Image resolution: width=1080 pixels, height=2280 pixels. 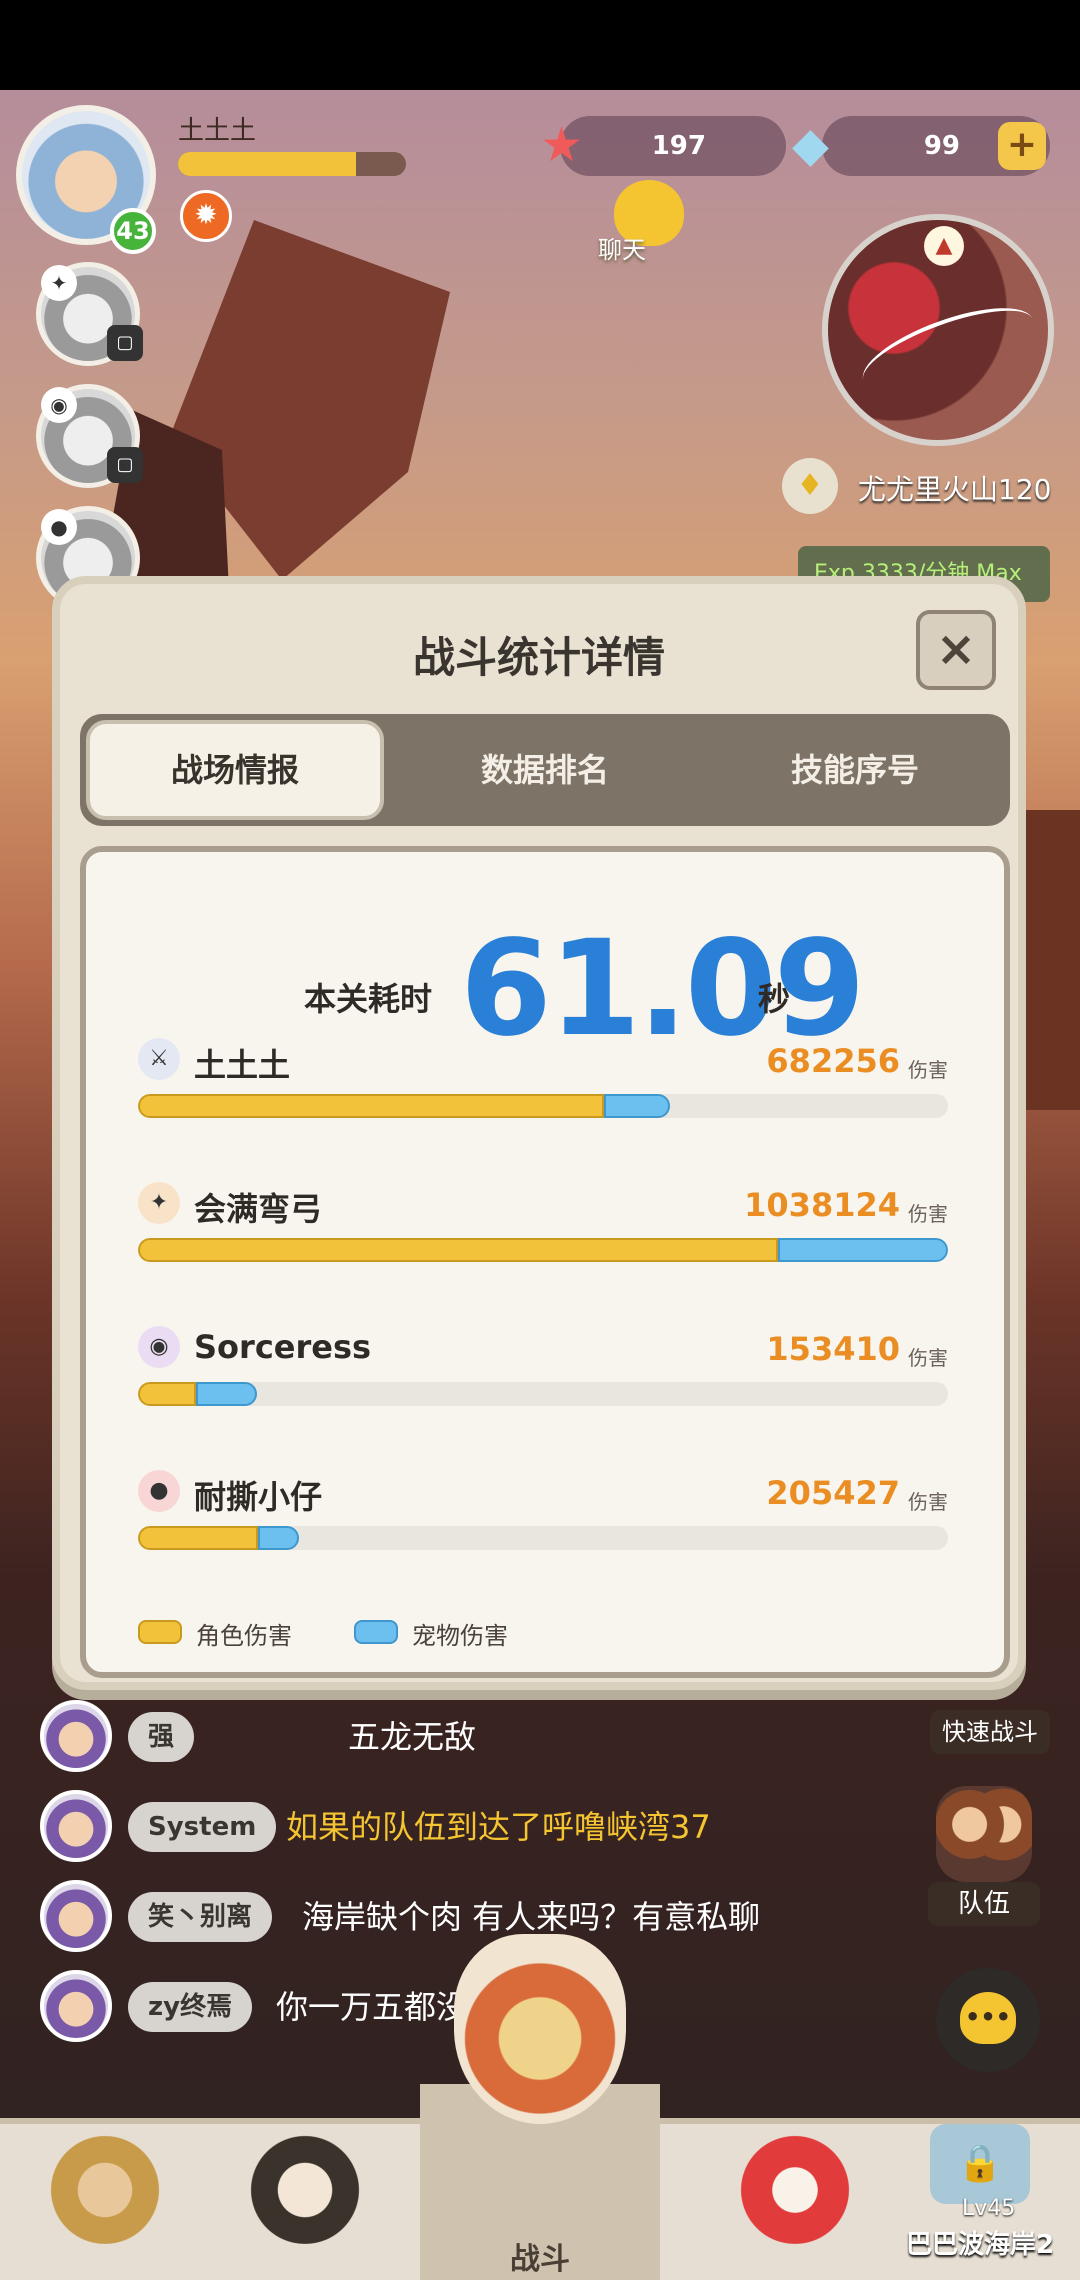 What do you see at coordinates (540, 2029) in the screenshot?
I see `battle-mask-icon` at bounding box center [540, 2029].